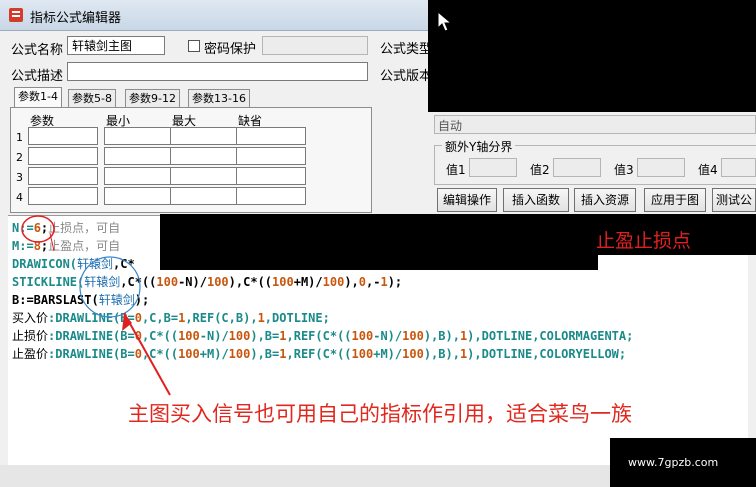  I want to click on password-label: 密码保护, so click(230, 49).